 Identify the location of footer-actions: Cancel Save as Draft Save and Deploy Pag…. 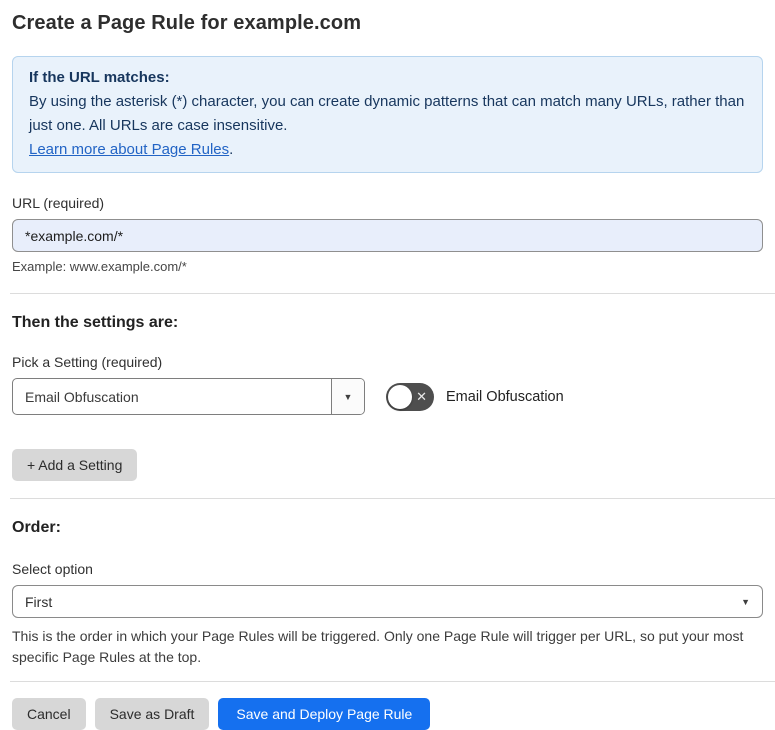
(387, 714).